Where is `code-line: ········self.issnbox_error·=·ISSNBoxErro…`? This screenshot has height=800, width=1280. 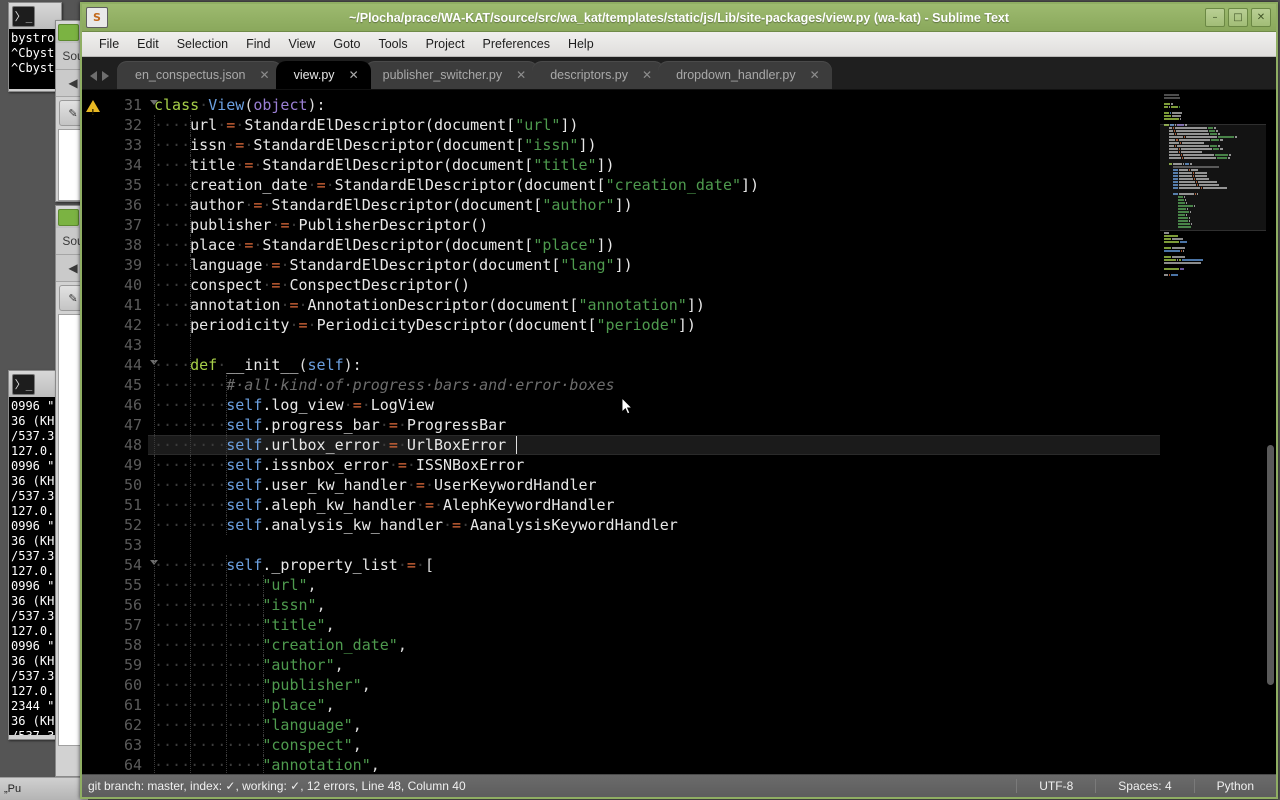
code-line: ········self.issnbox_error·=·ISSNBoxErro… is located at coordinates (654, 465).